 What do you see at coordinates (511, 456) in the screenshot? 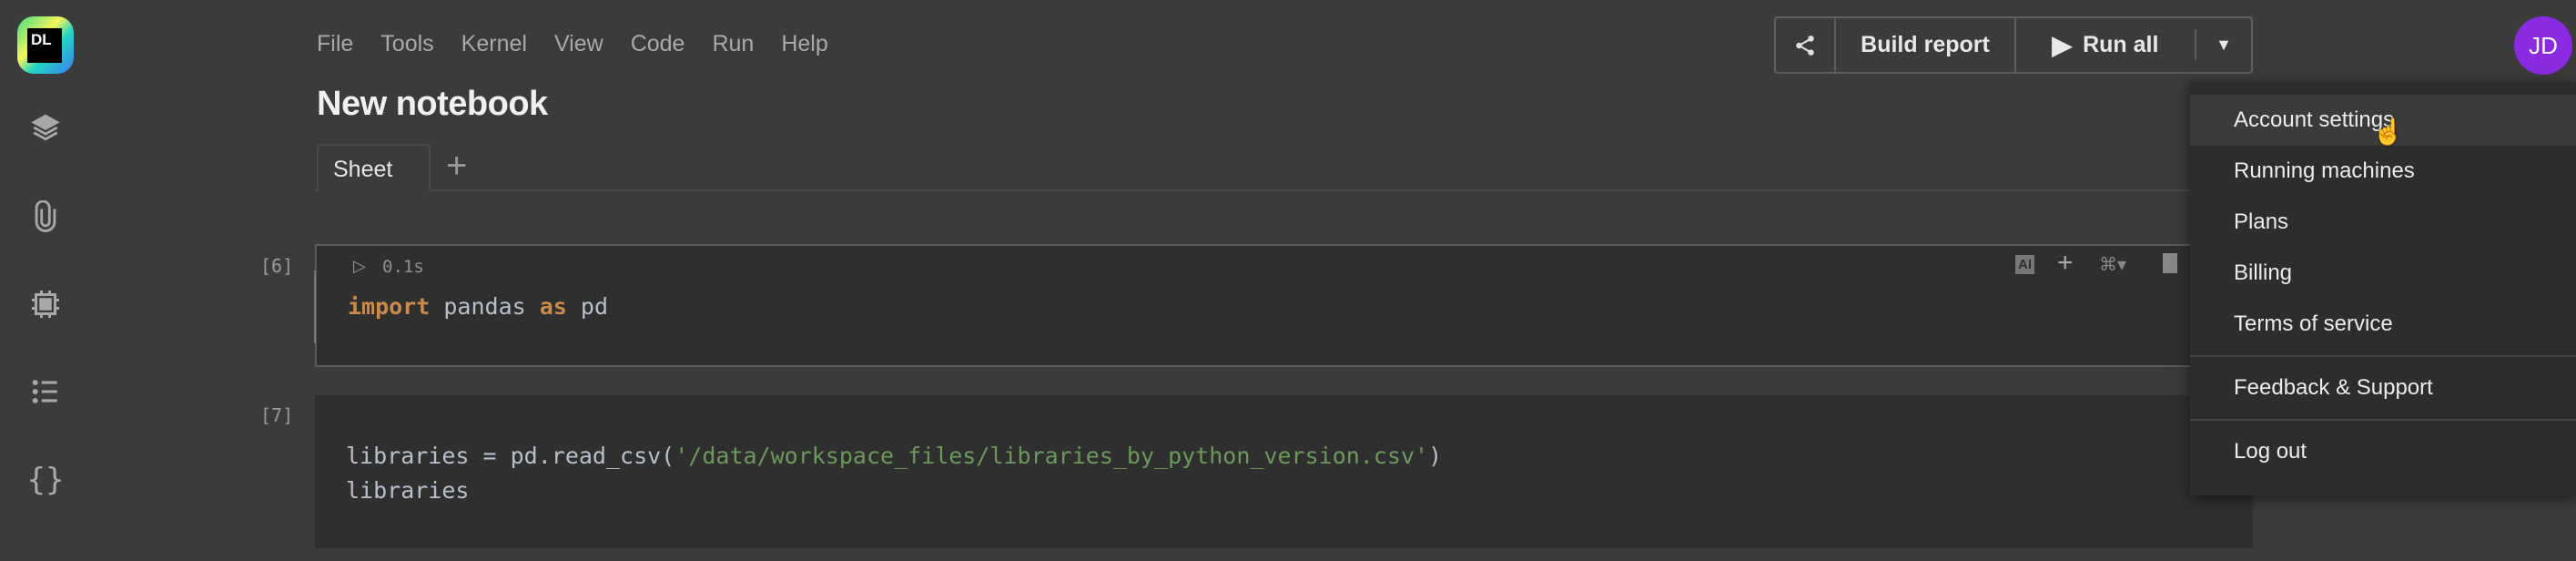
I see `code-text: libraries = pd.read_csv(` at bounding box center [511, 456].